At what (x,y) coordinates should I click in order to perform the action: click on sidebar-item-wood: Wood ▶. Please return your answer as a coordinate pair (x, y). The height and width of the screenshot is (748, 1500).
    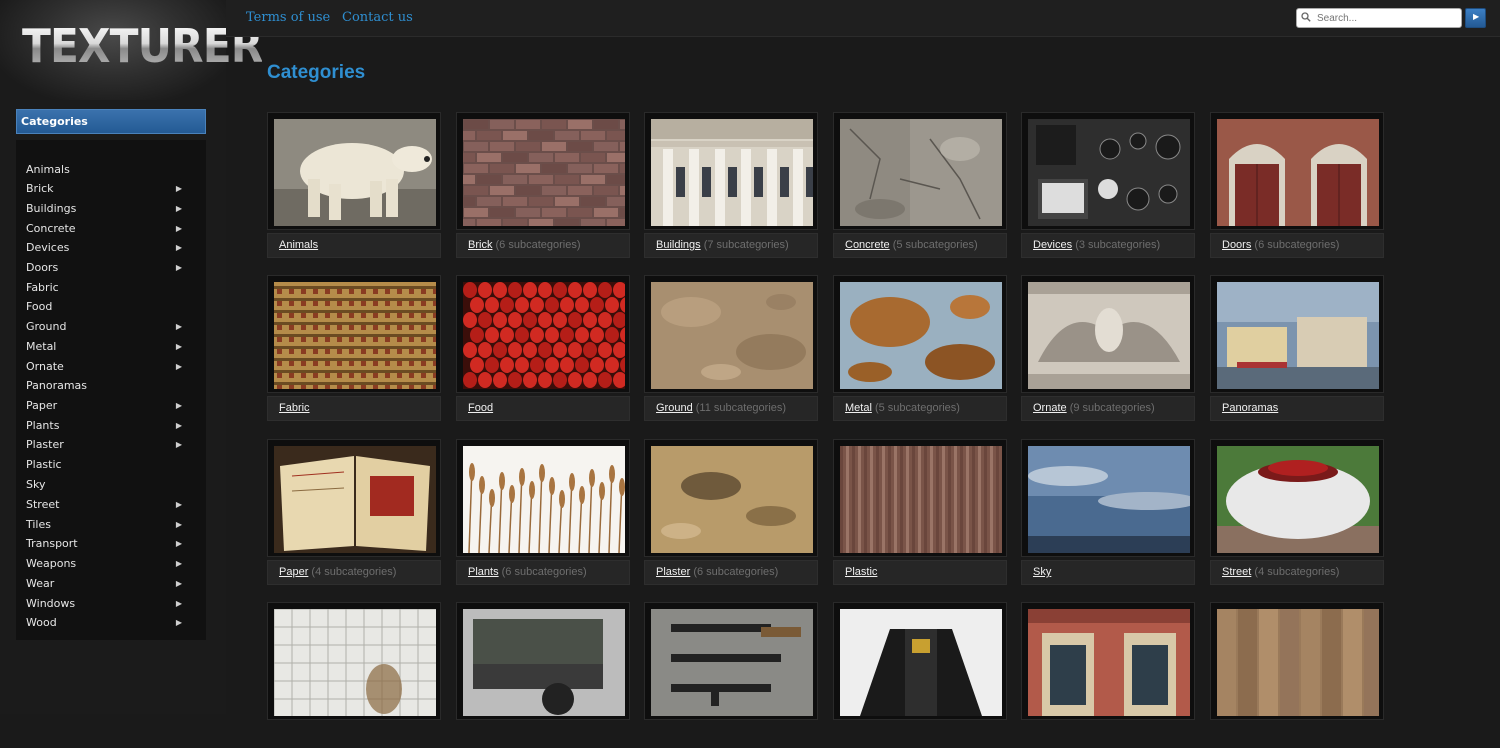
    Looking at the image, I should click on (111, 622).